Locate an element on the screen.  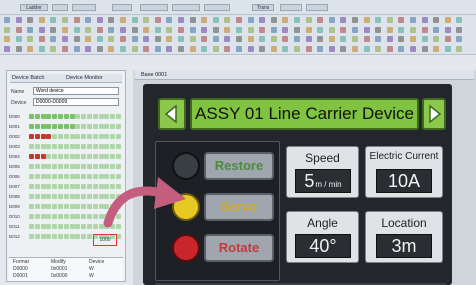
rotate-button: Rotate is located at coordinates (239, 248).